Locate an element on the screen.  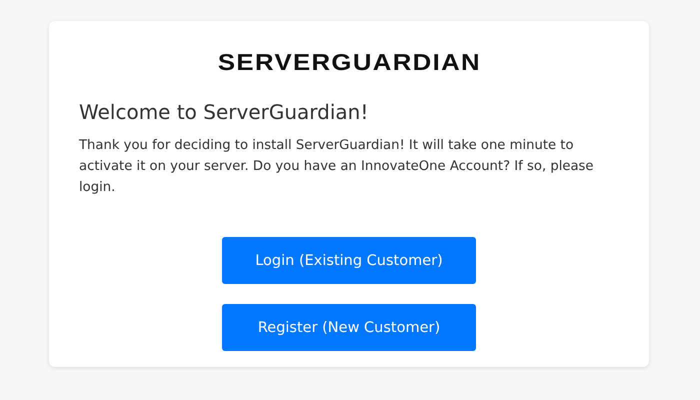
welcome-message: Thank you for deciding to install ServerGuardian! It will take one minute to activate it on your server. Do you have an InnovateOne Account? If so, please login. is located at coordinates (337, 167).